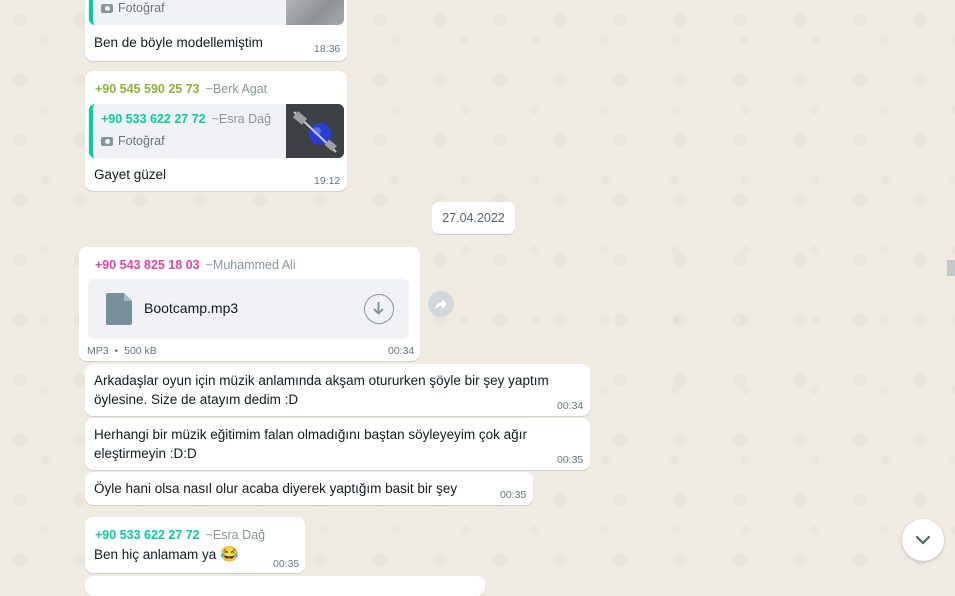 Image resolution: width=955 pixels, height=596 pixels. I want to click on scroll-to-bottom-button, so click(923, 540).